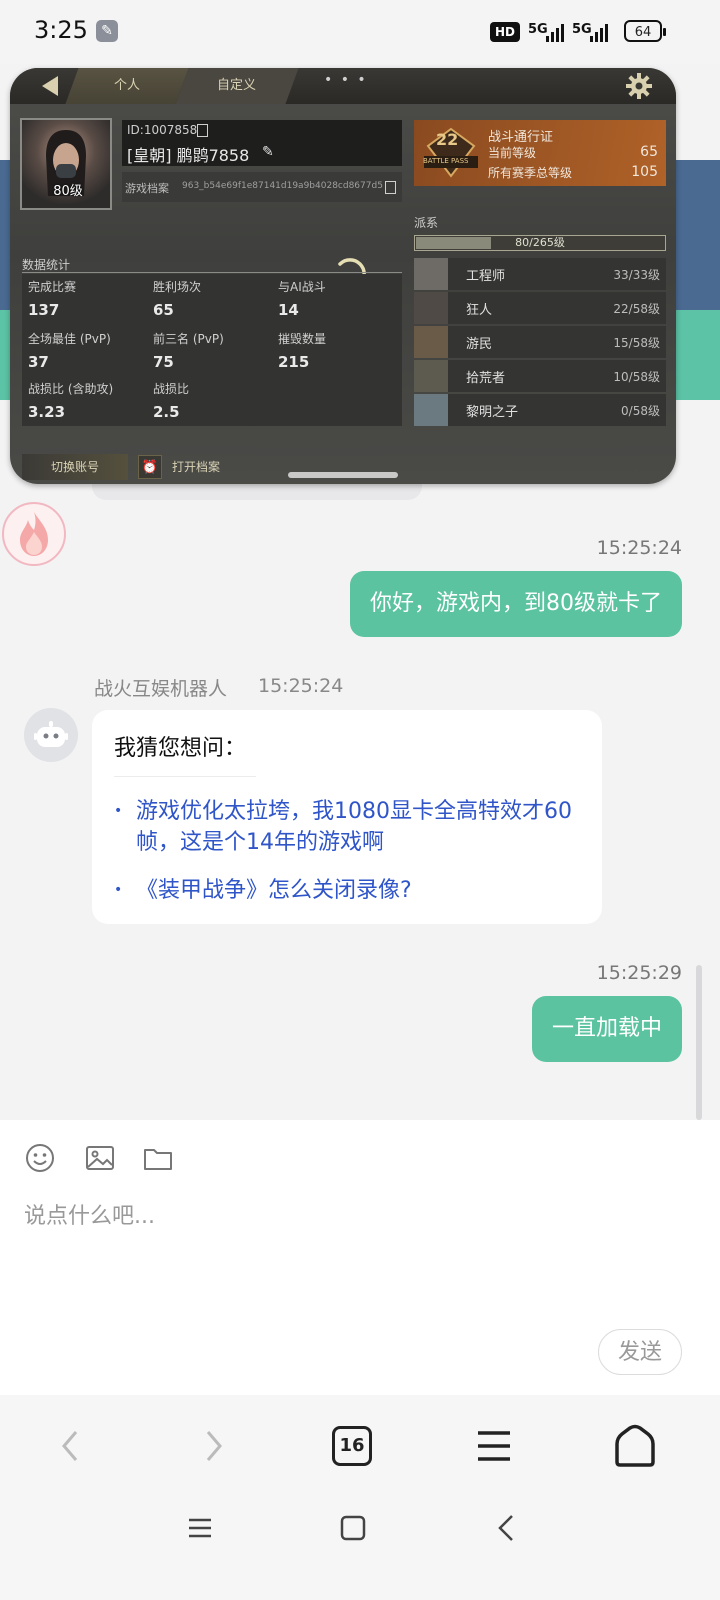  Describe the element at coordinates (90, 400) in the screenshot. I see `stat-cell: 战损比 (含助攻) 3.23` at that location.